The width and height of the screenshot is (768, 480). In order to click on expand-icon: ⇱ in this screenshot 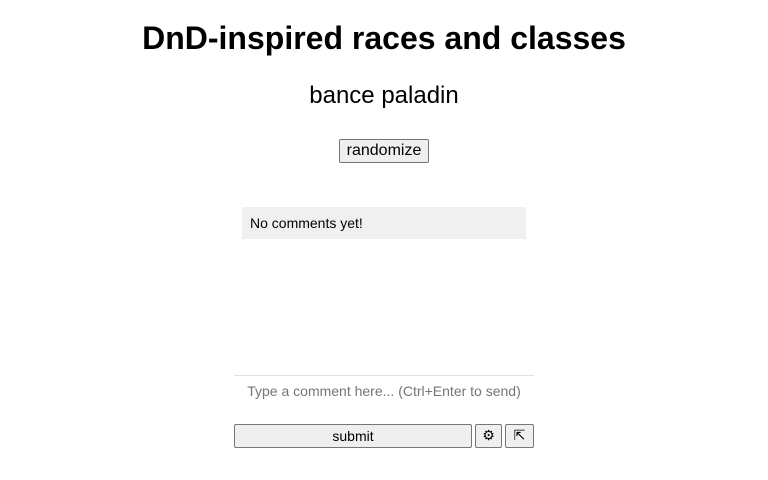, I will do `click(519, 436)`.